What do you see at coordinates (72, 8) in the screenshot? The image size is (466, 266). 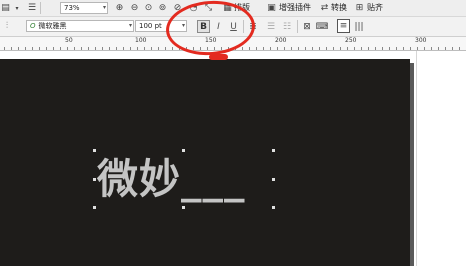 I see `zoom-value: 73%` at bounding box center [72, 8].